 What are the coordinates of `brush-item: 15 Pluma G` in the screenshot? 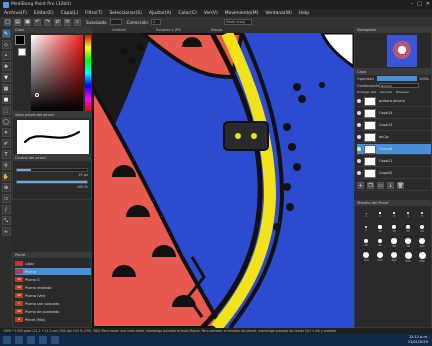 It's located at (53, 279).